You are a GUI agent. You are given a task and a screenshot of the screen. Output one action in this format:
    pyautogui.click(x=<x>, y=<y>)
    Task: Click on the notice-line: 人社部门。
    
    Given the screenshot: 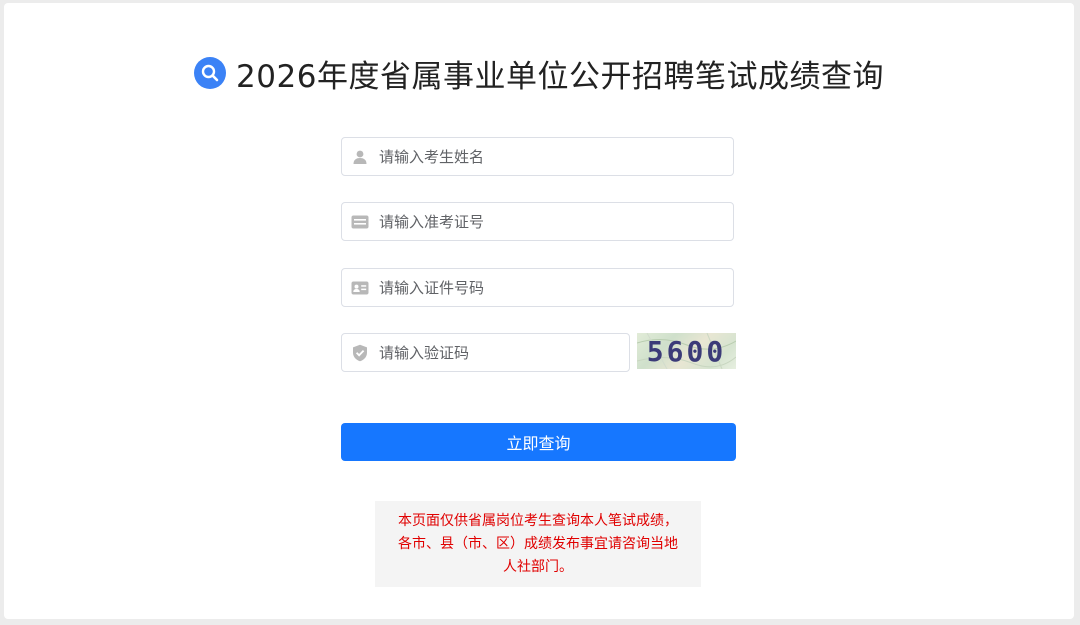 What is the action you would take?
    pyautogui.click(x=538, y=567)
    